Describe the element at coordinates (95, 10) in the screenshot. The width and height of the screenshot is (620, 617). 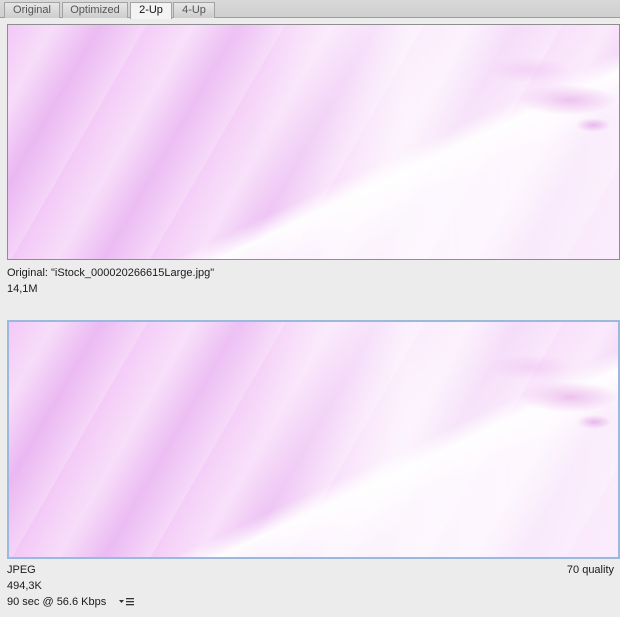
I see `tab-optimized: Optimized` at that location.